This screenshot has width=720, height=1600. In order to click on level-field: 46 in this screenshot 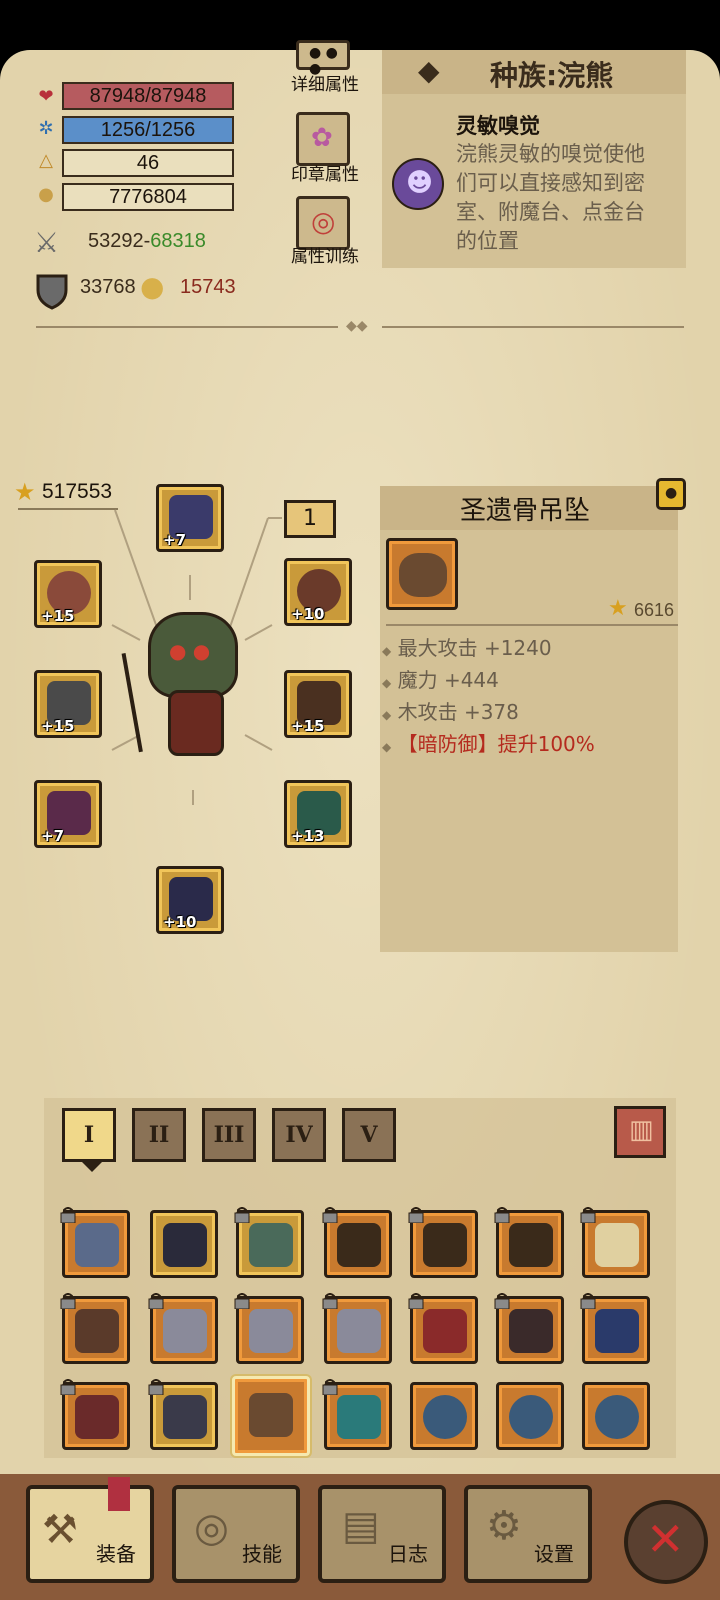, I will do `click(148, 163)`.